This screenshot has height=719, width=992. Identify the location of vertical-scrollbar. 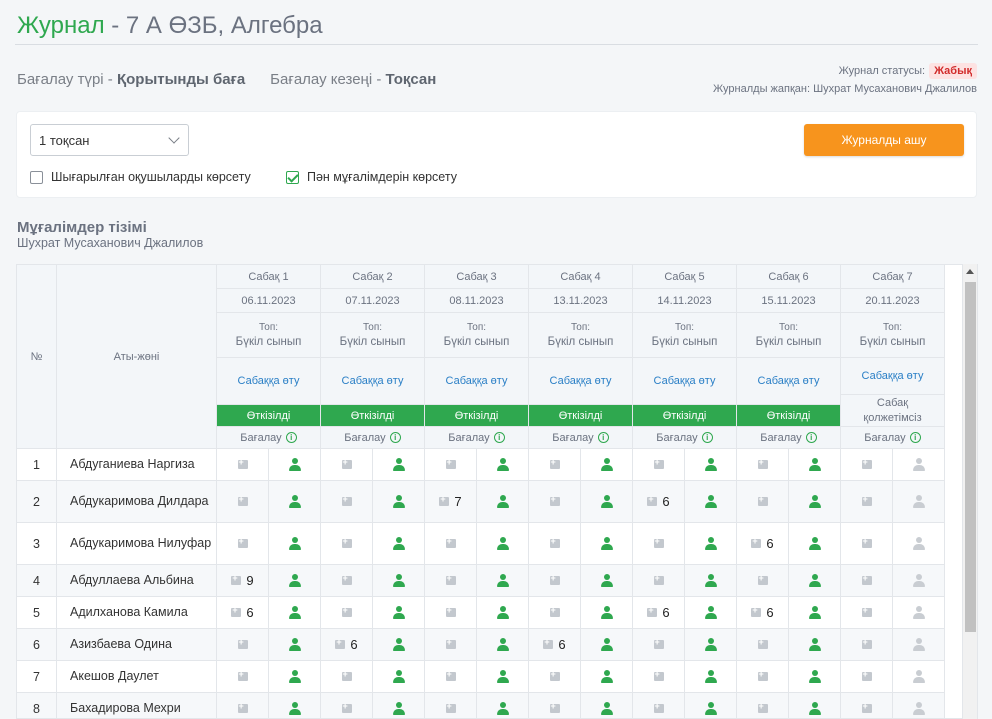
(969, 491).